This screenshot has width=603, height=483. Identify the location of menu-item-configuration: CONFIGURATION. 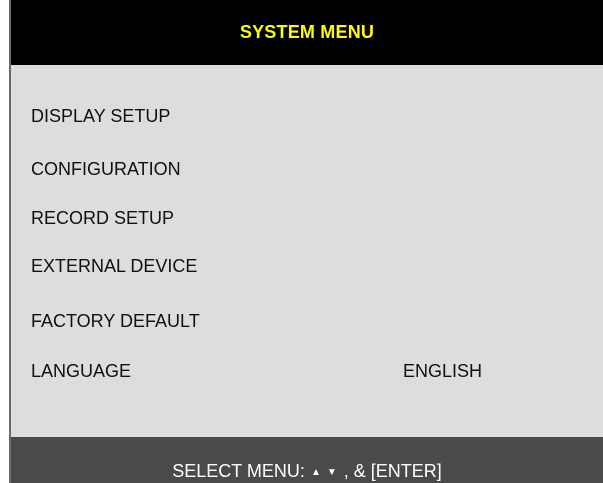
(301, 169).